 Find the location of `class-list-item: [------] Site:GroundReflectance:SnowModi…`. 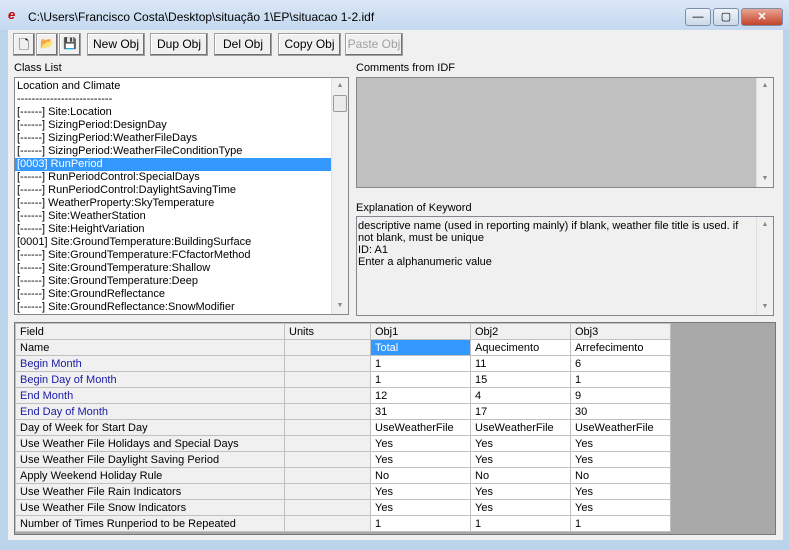

class-list-item: [------] Site:GroundReflectance:SnowModi… is located at coordinates (181, 307).